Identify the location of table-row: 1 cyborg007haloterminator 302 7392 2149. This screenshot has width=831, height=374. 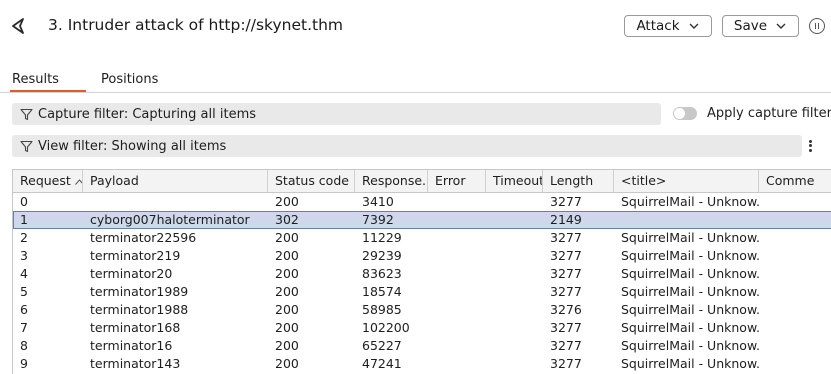
(422, 220).